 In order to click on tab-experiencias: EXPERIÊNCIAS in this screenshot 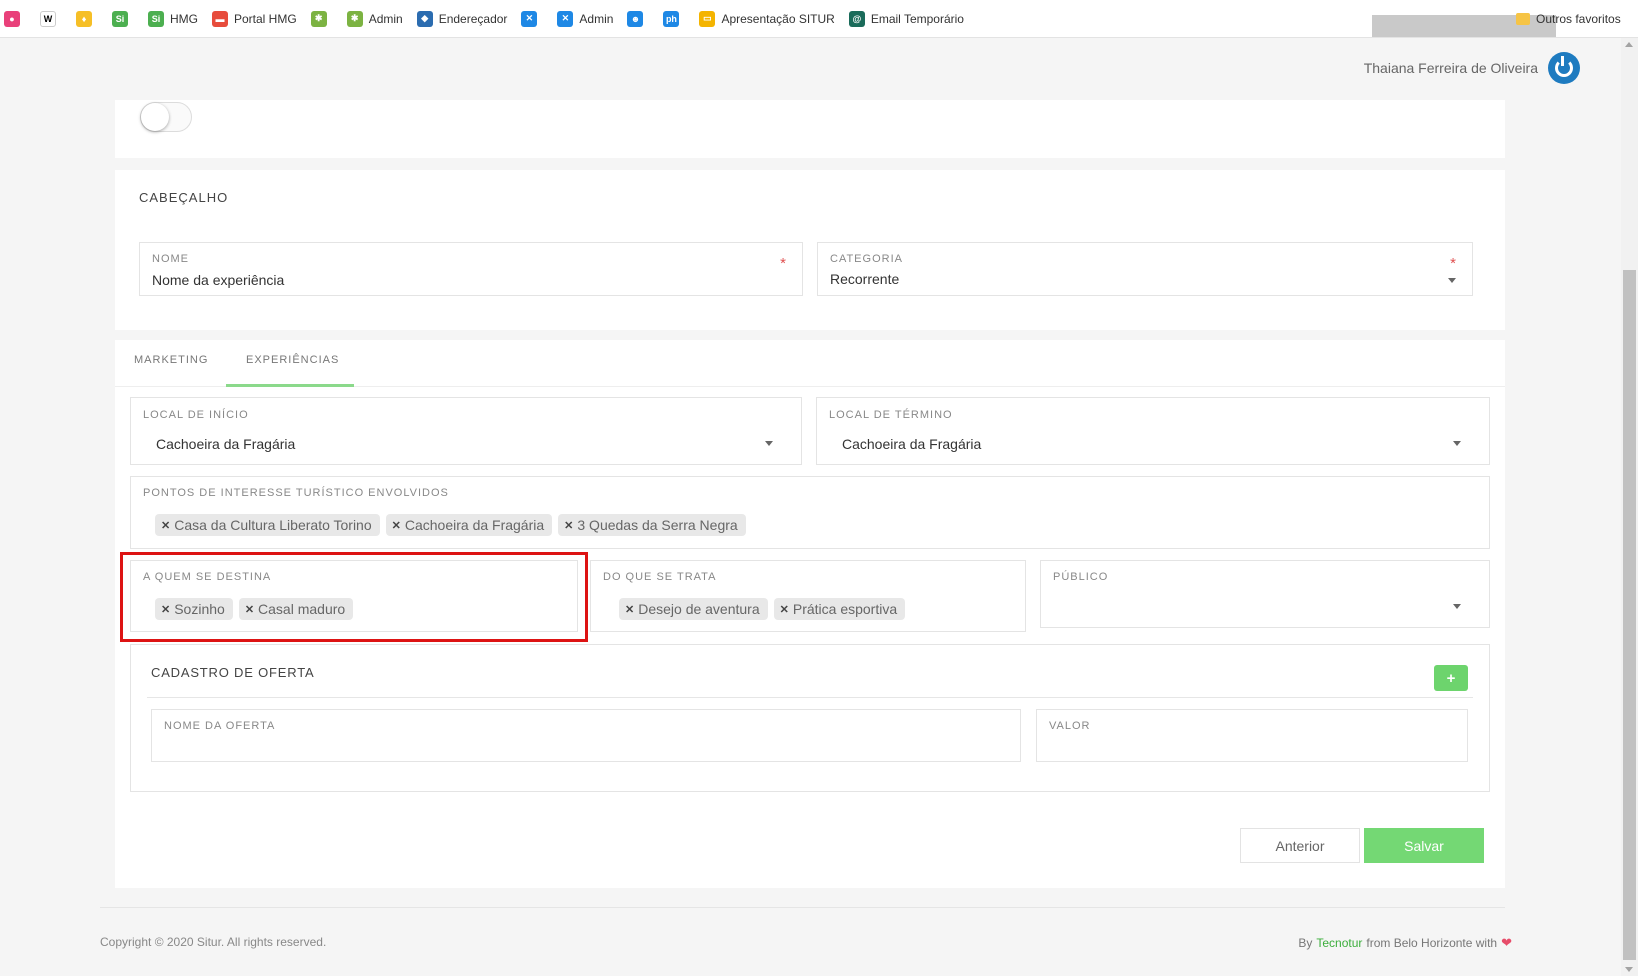, I will do `click(292, 360)`.